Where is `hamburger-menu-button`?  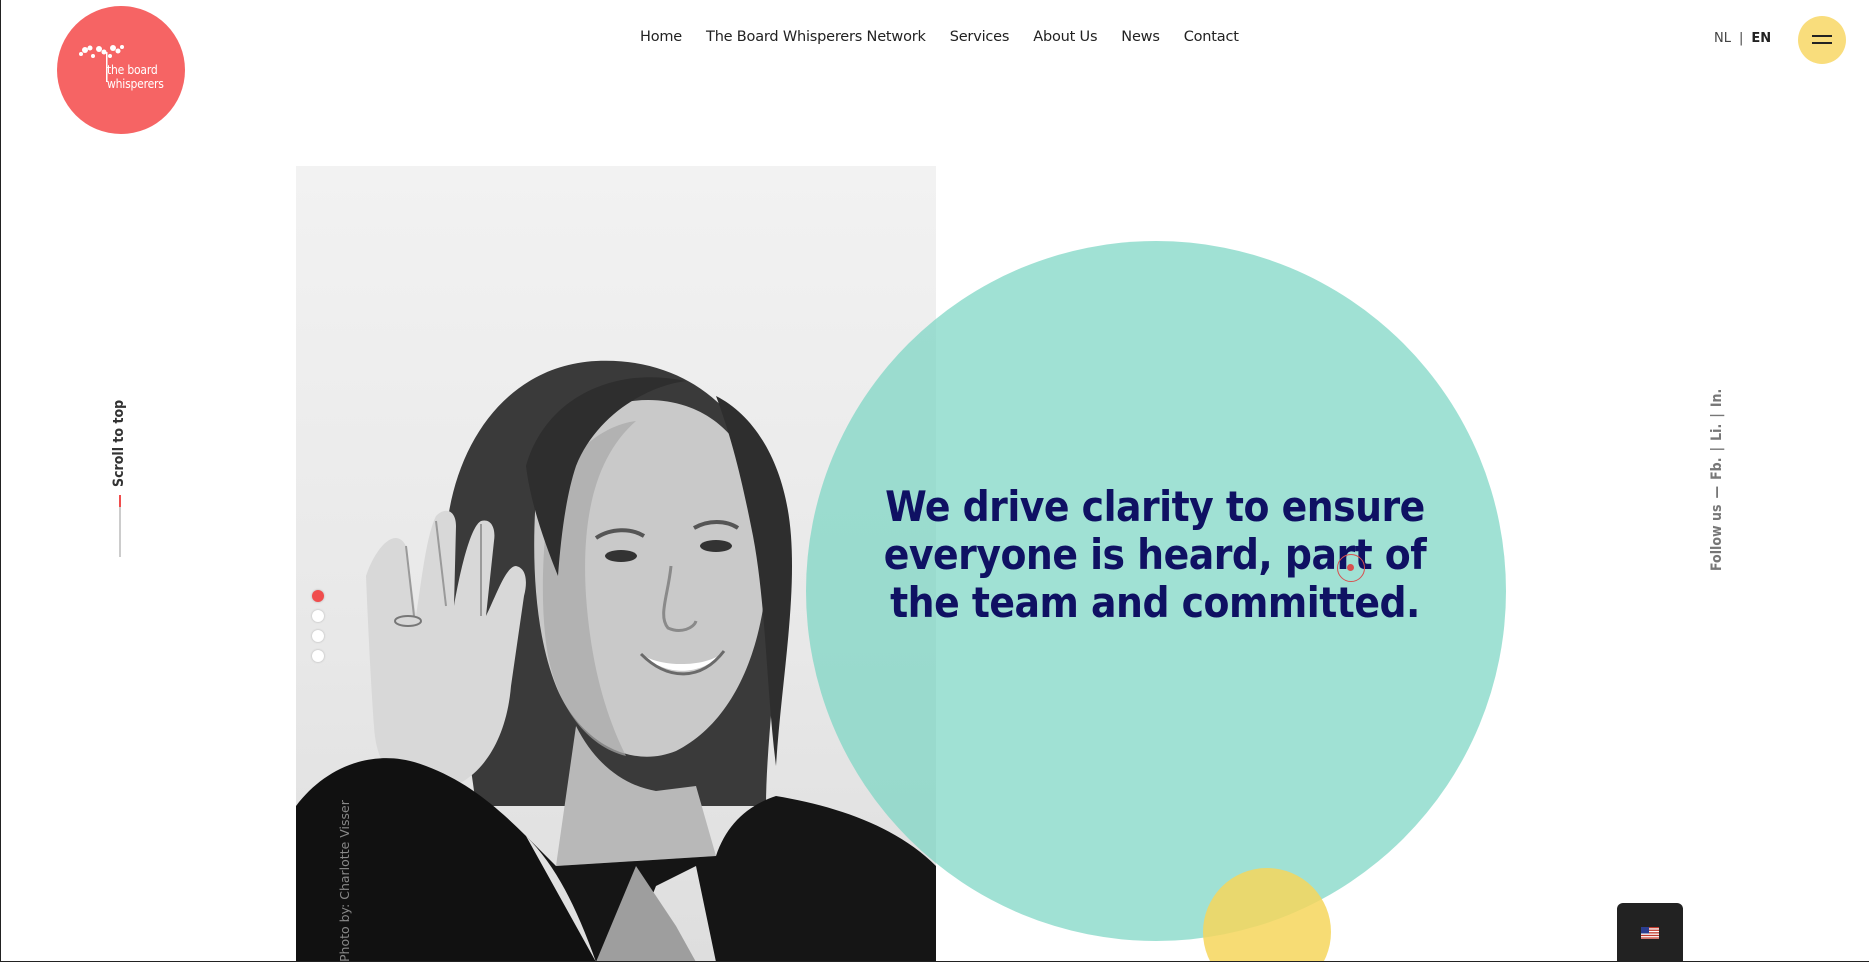
hamburger-menu-button is located at coordinates (1822, 40).